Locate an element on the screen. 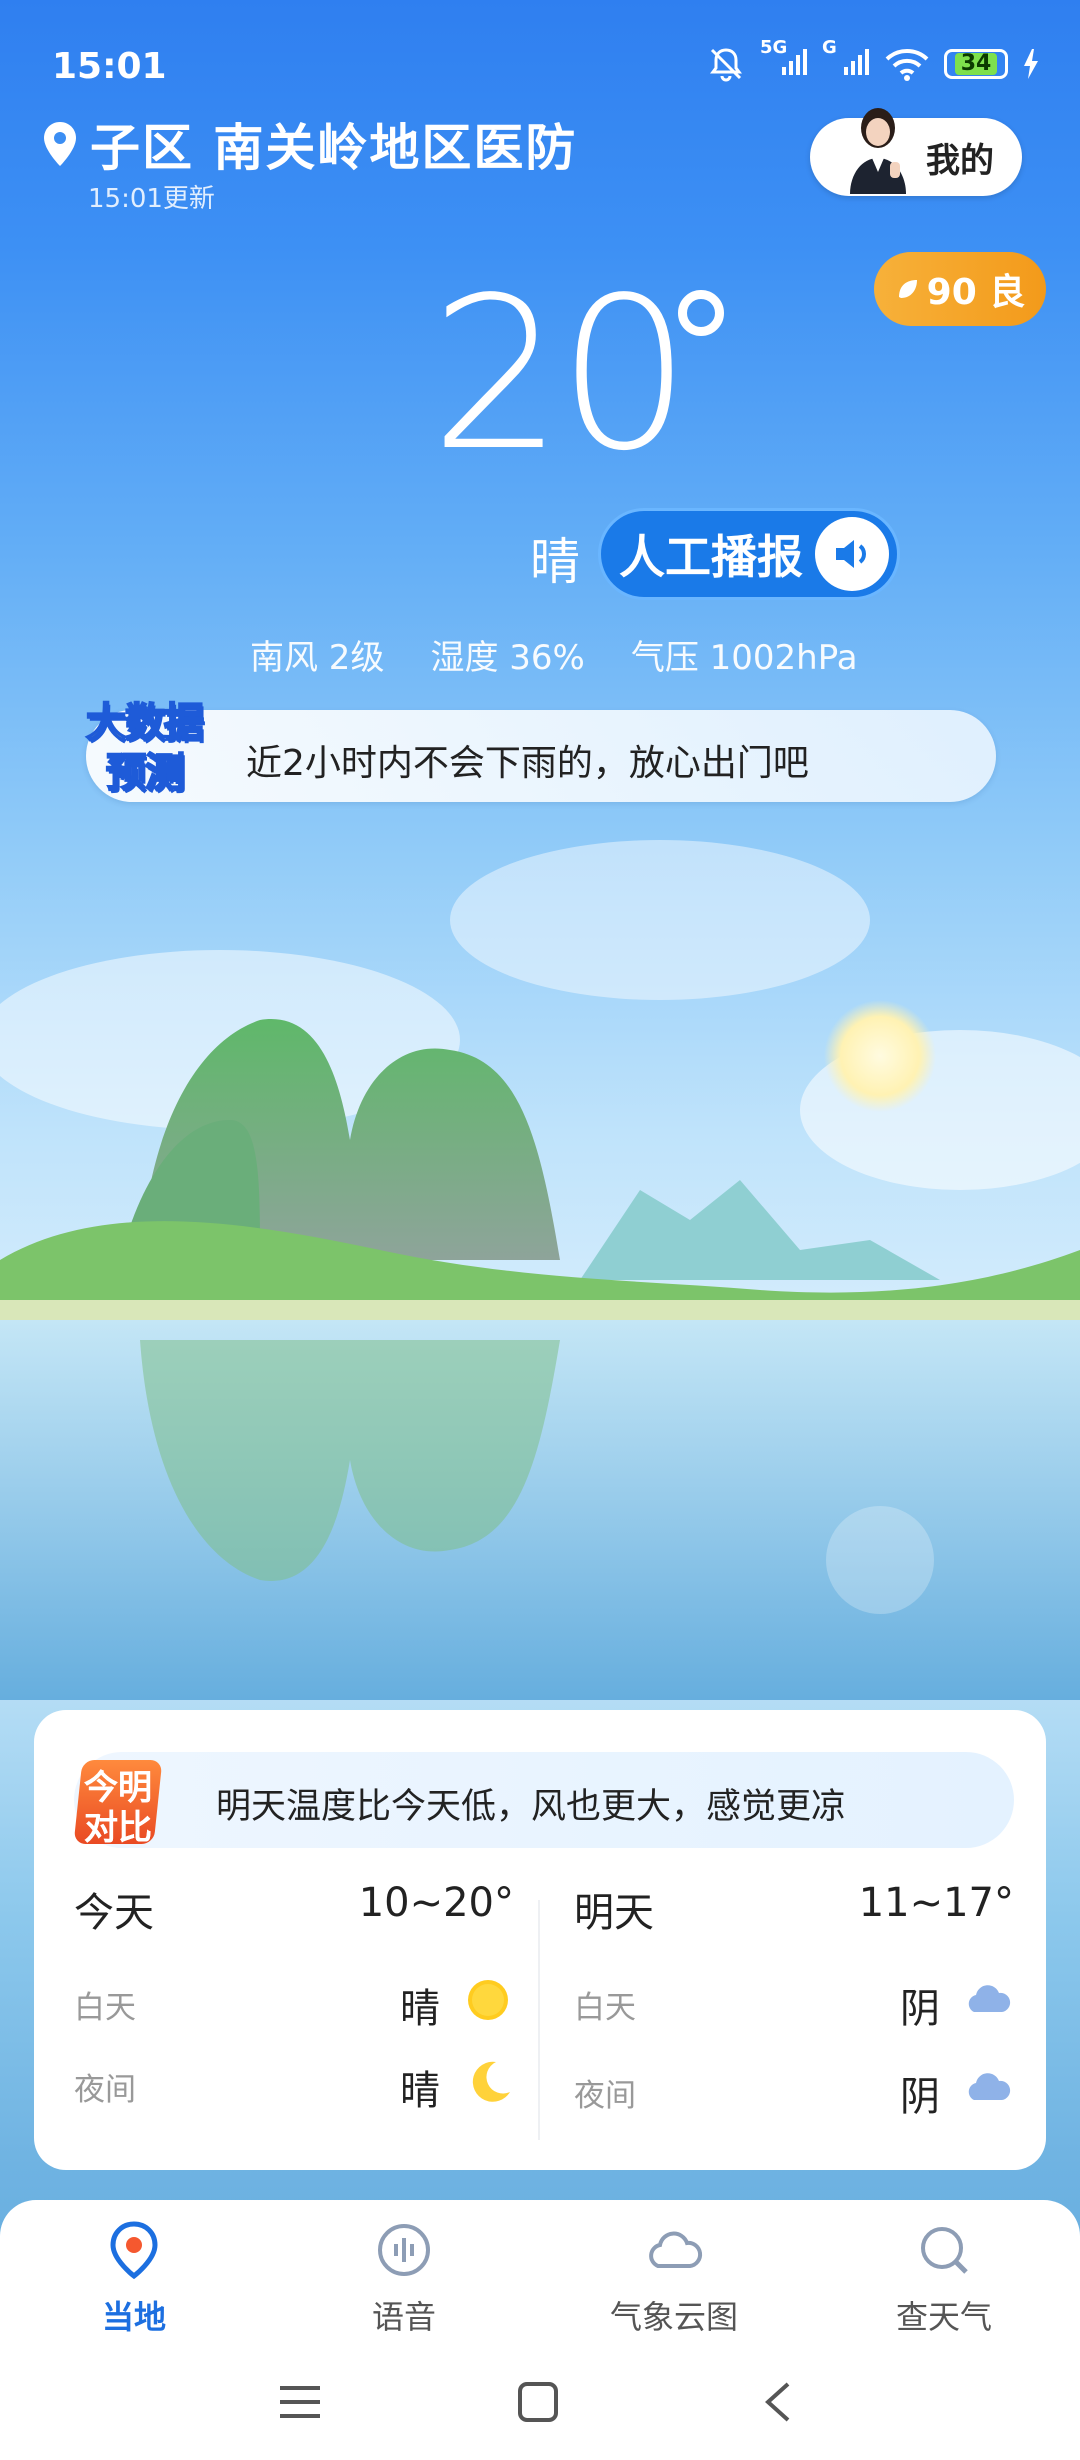 The image size is (1080, 2460). tomorrow-day-row: 白天 阴 is located at coordinates (794, 2001).